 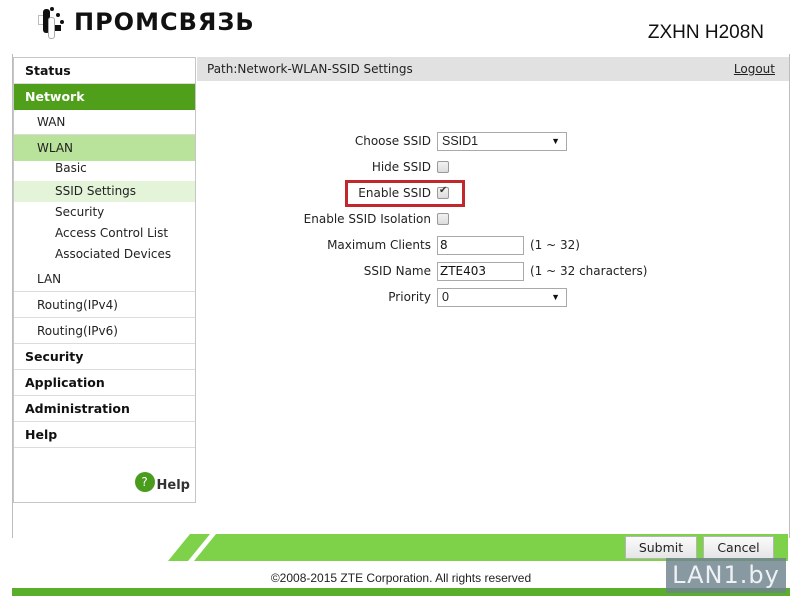 I want to click on ssid-name-row: SSID Name ZTE403 (1 ~ 32 characters), so click(x=423, y=271).